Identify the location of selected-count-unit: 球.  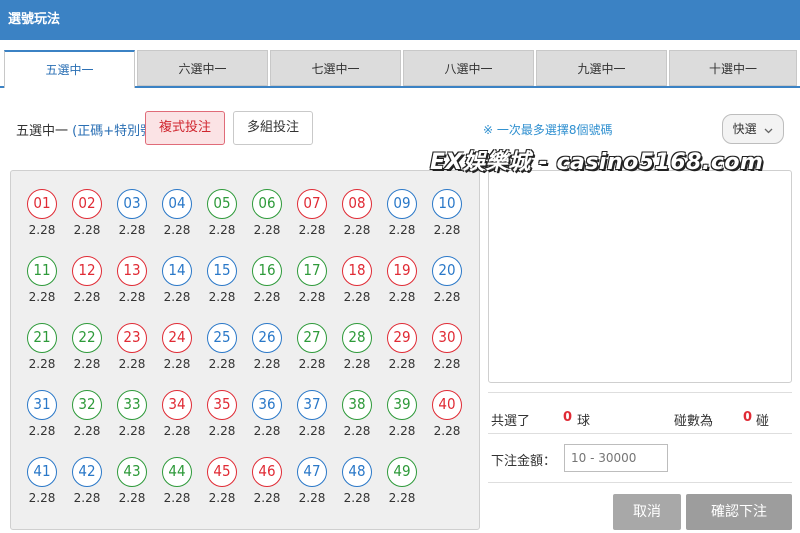
(584, 421).